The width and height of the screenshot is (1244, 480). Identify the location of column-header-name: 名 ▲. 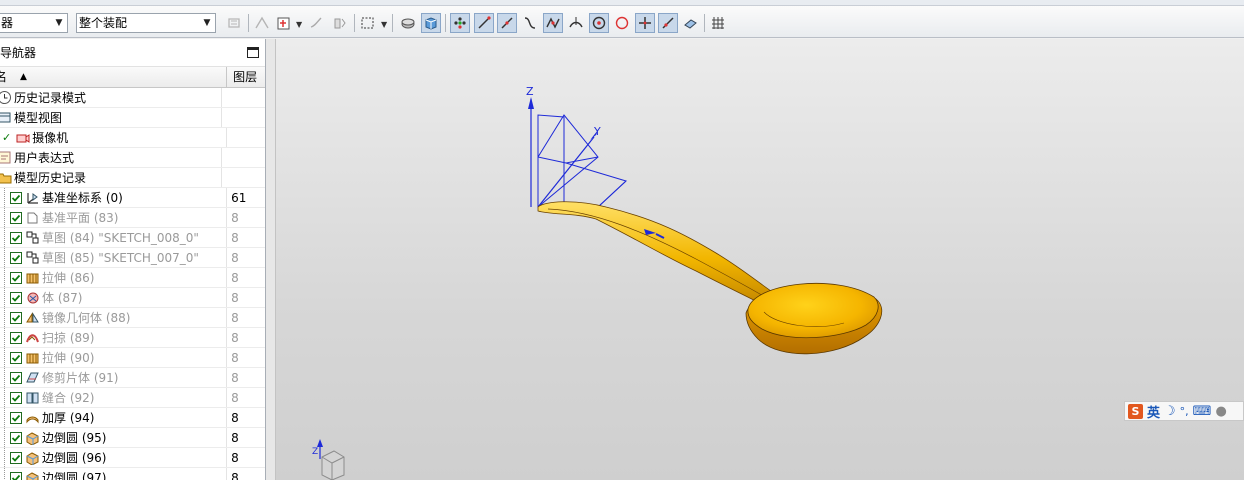
(114, 77).